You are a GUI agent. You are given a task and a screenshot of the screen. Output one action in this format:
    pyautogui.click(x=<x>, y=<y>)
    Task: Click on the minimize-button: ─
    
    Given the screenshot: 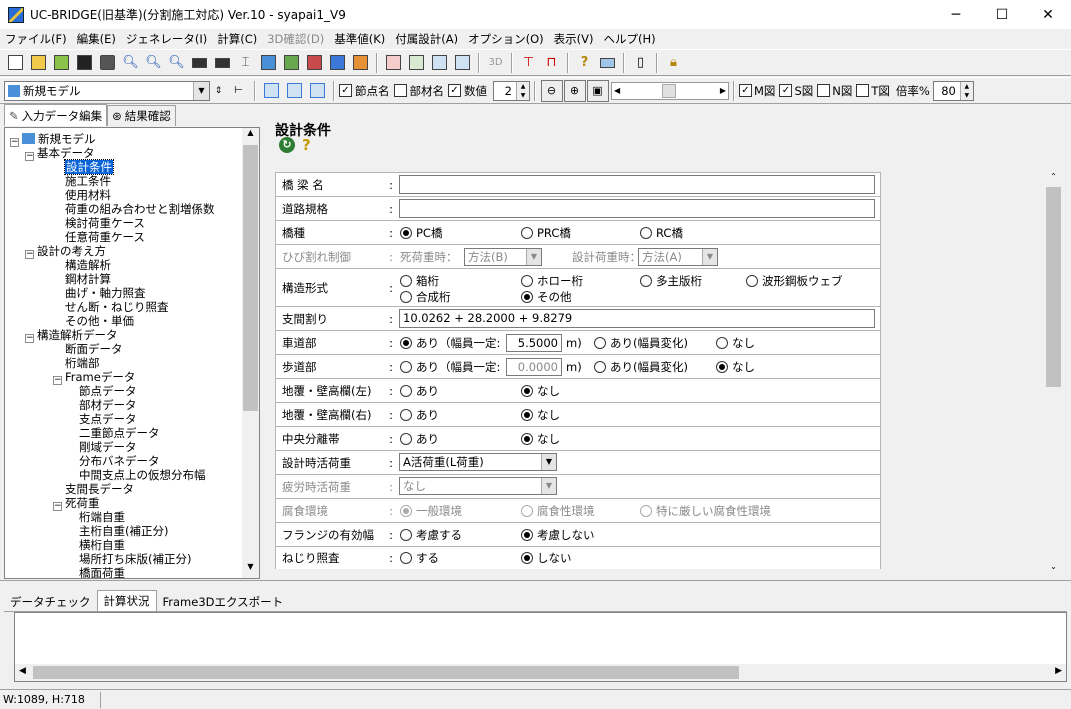 What is the action you would take?
    pyautogui.click(x=956, y=14)
    